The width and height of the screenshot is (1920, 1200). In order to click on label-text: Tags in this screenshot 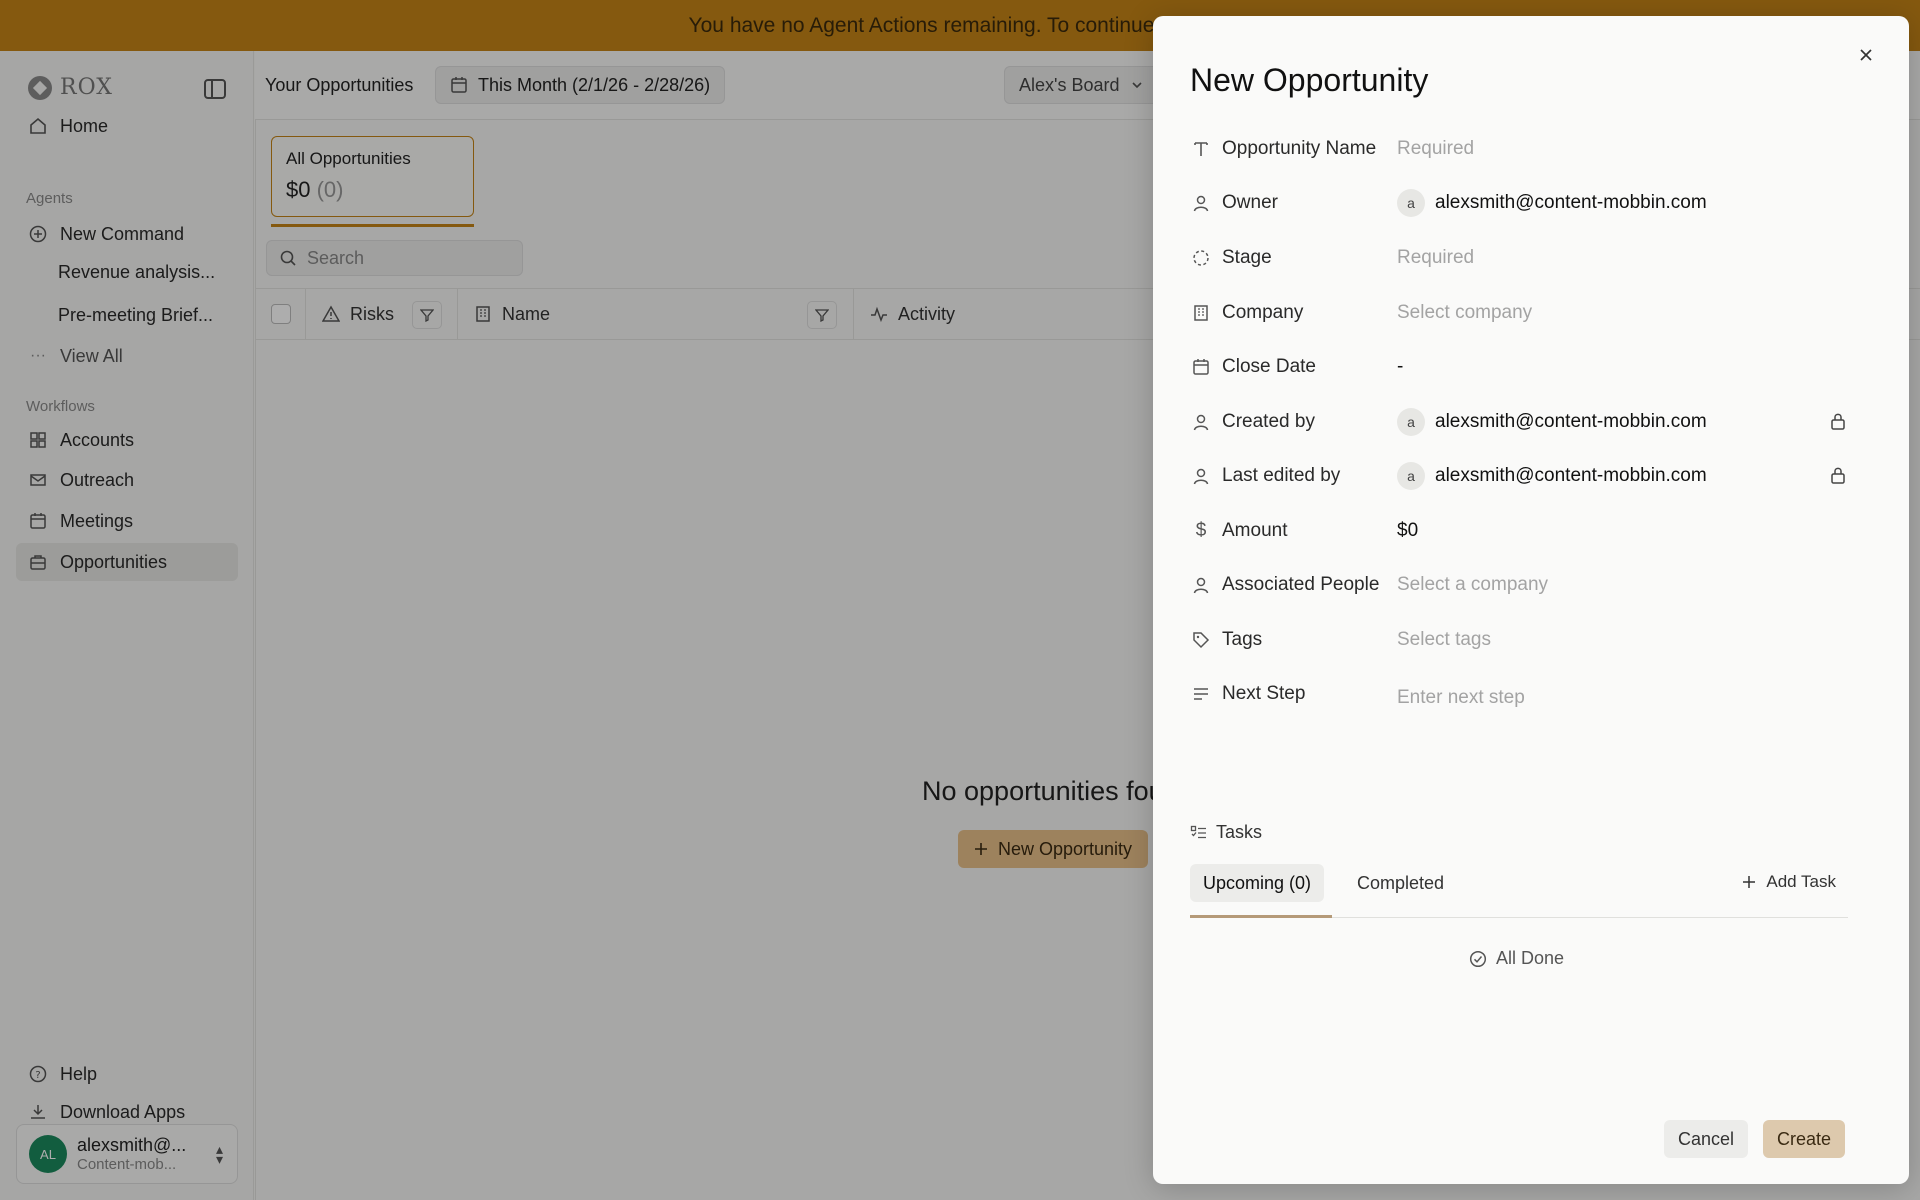, I will do `click(1242, 639)`.